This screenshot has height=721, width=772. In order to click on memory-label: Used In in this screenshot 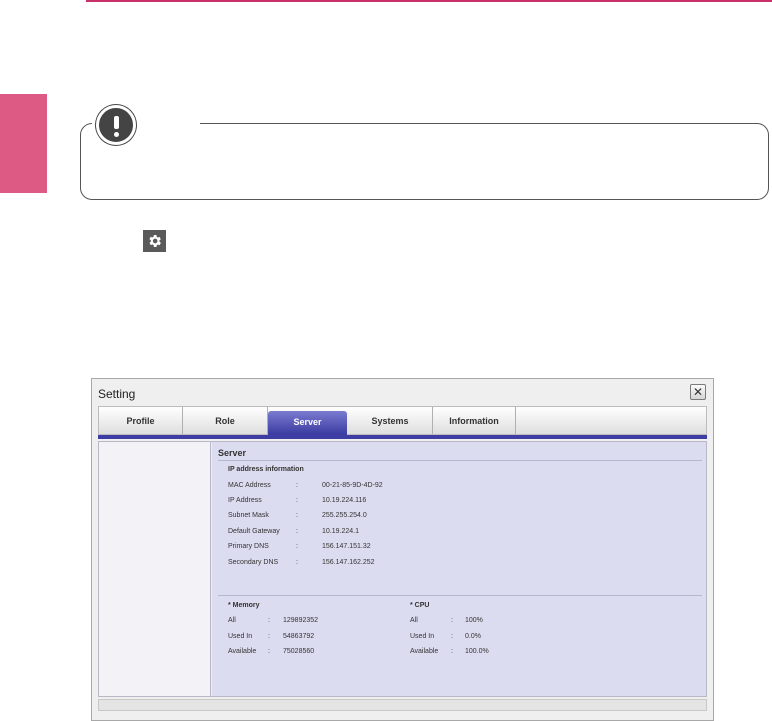, I will do `click(240, 636)`.